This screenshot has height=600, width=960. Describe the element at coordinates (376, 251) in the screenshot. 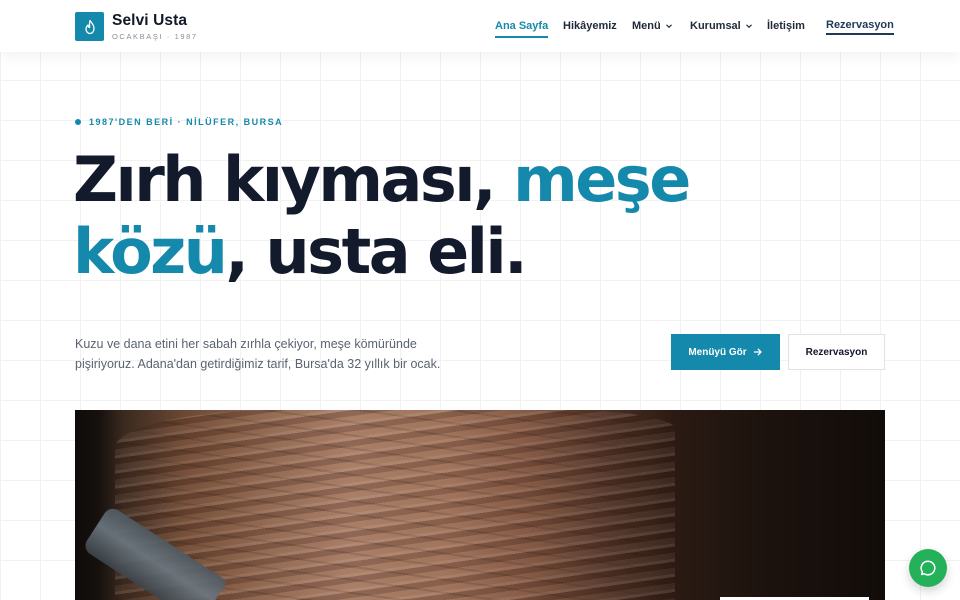

I see `headline-part-2: , usta eli.` at that location.